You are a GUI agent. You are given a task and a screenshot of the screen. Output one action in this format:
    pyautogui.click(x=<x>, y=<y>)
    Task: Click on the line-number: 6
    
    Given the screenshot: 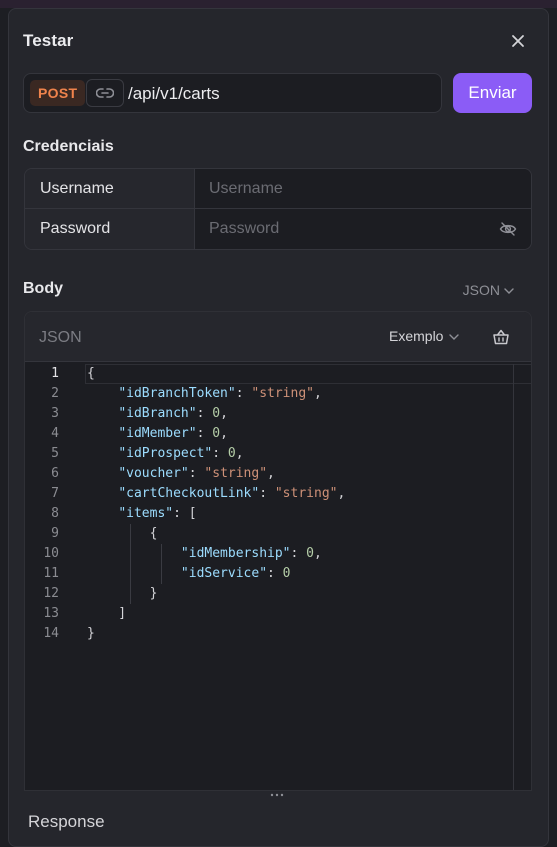 What is the action you would take?
    pyautogui.click(x=55, y=473)
    